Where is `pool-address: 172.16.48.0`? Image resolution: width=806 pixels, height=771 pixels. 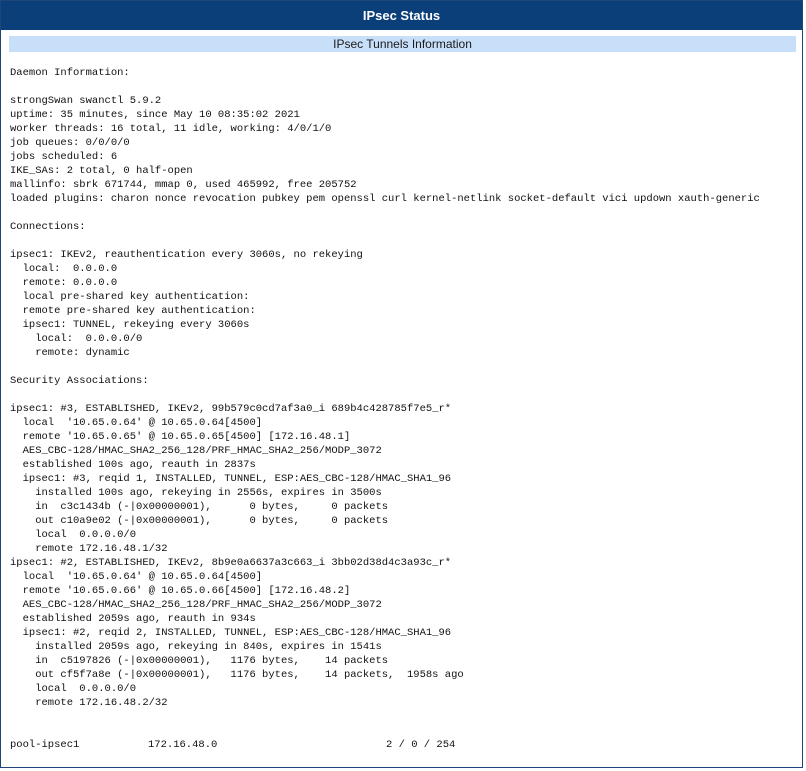
pool-address: 172.16.48.0 is located at coordinates (183, 745).